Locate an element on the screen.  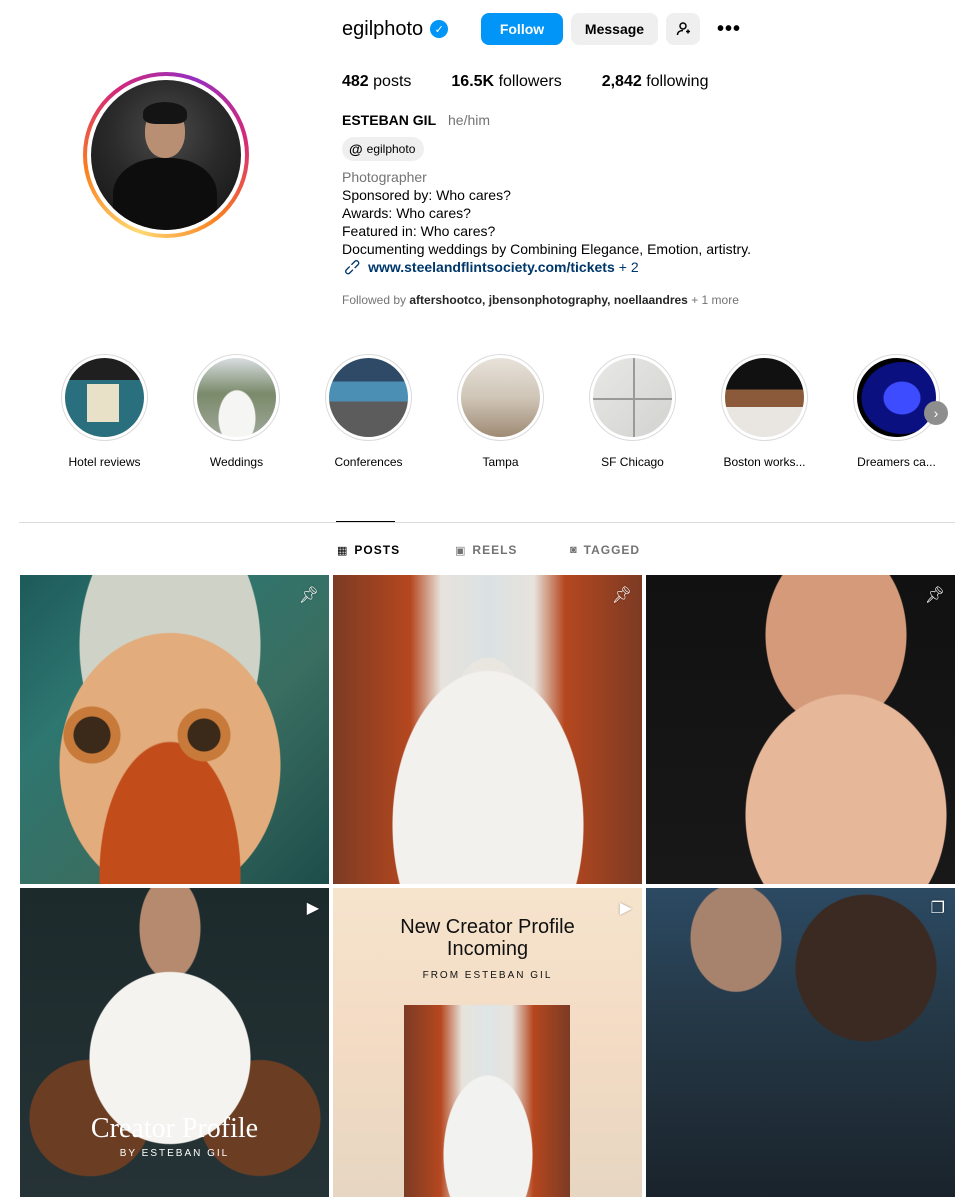
post-overlay-title: New Creator Profile Incoming is located at coordinates (487, 938).